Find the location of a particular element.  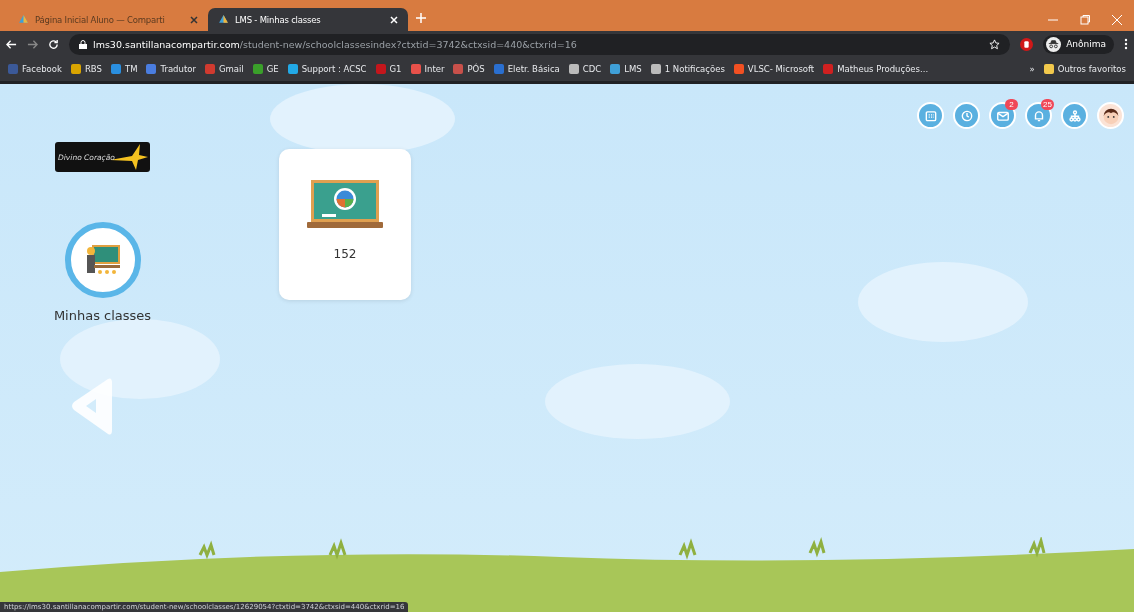

bookmark-link: Eletr. Básica is located at coordinates (526, 69).